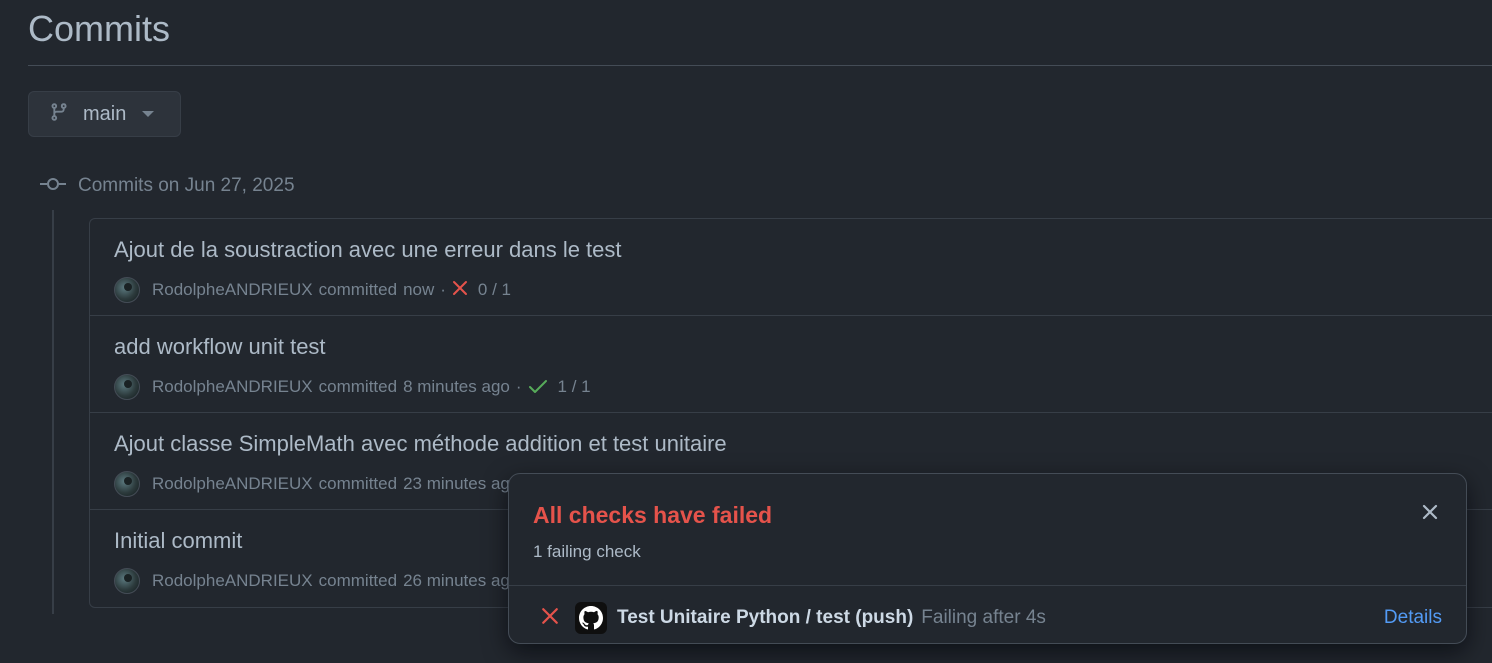 The height and width of the screenshot is (663, 1492). What do you see at coordinates (538, 387) in the screenshot?
I see `check-icon` at bounding box center [538, 387].